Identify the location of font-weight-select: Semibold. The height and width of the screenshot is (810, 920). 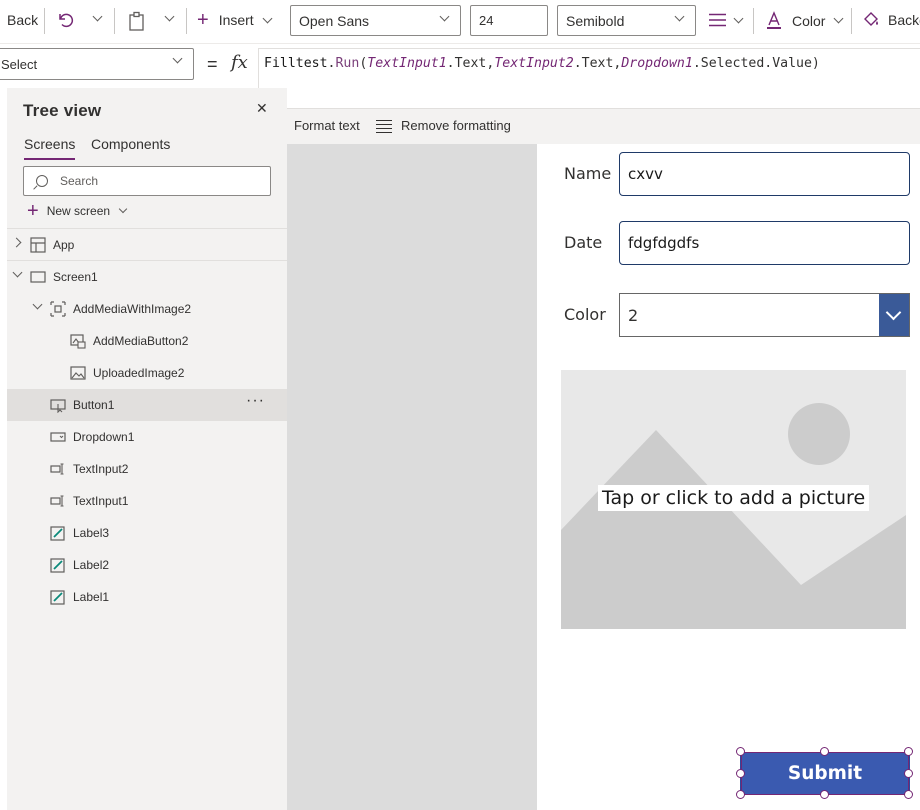
(626, 20).